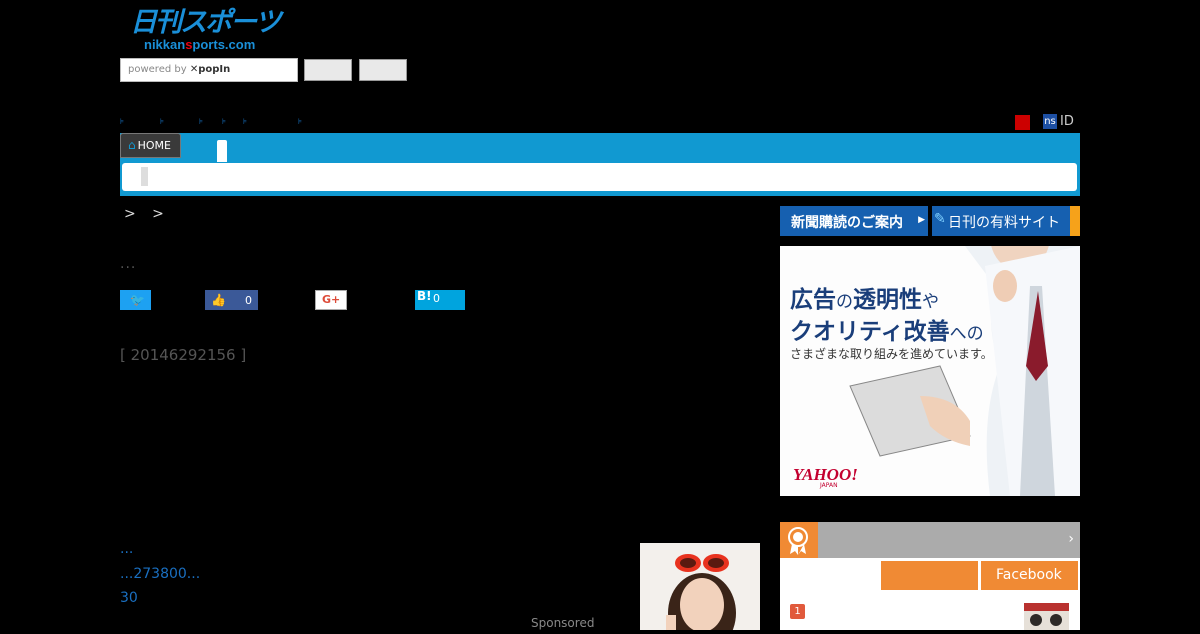 Image resolution: width=1200 pixels, height=634 pixels. Describe the element at coordinates (231, 300) in the screenshot. I see `facebook-like-button: 👍 0` at that location.